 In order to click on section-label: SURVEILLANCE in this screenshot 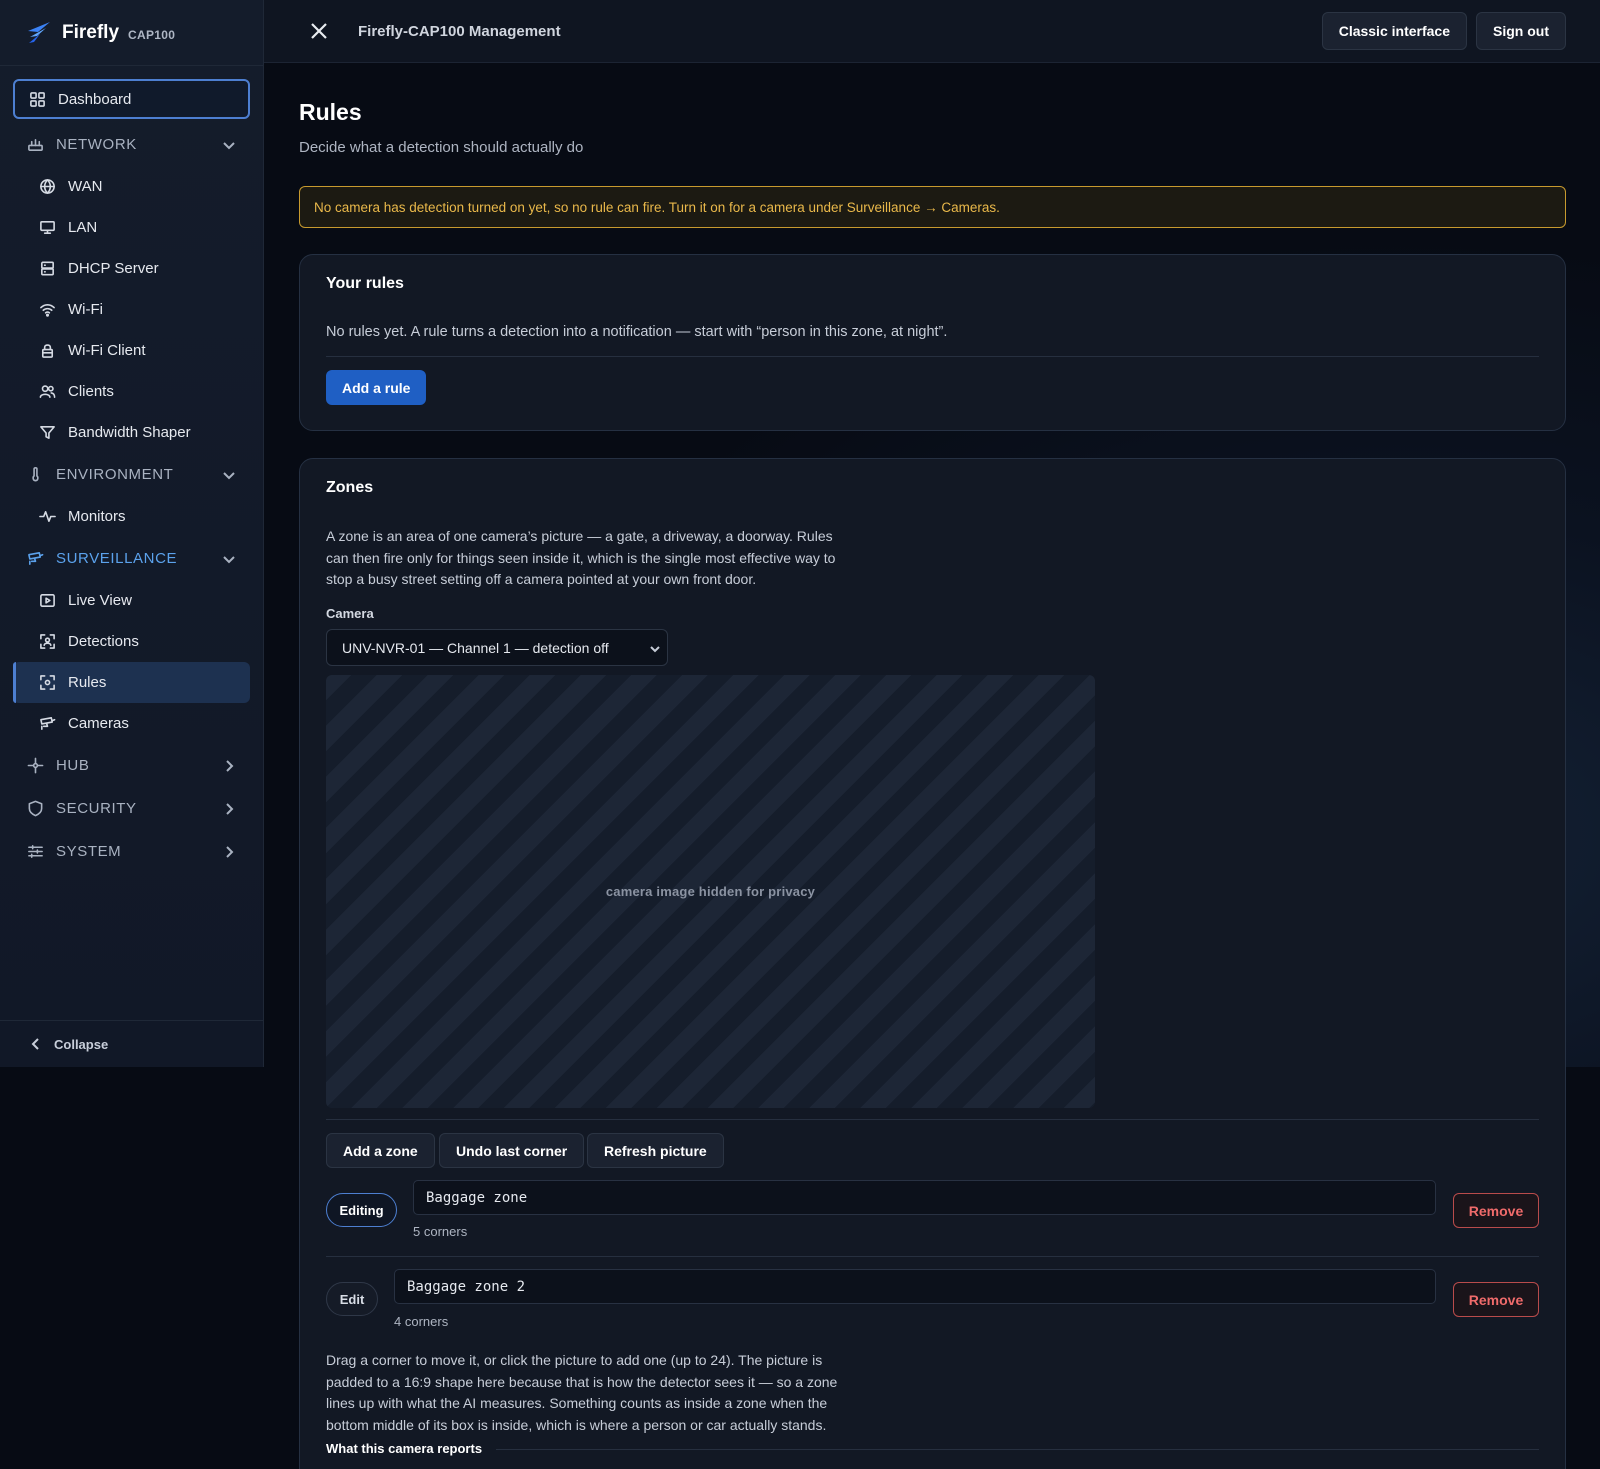, I will do `click(117, 558)`.